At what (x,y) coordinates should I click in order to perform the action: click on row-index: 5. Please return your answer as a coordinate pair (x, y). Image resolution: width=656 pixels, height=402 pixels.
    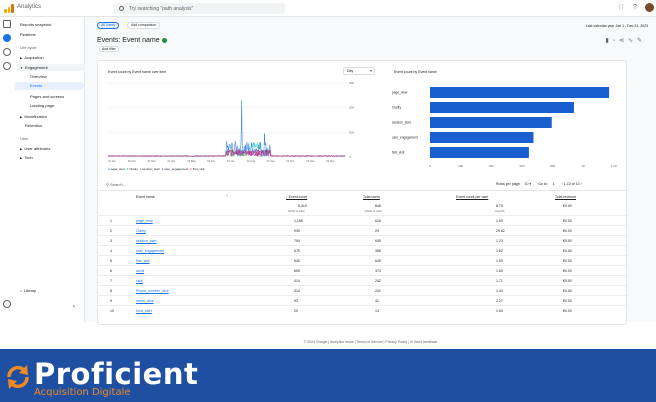
    Looking at the image, I should click on (111, 261).